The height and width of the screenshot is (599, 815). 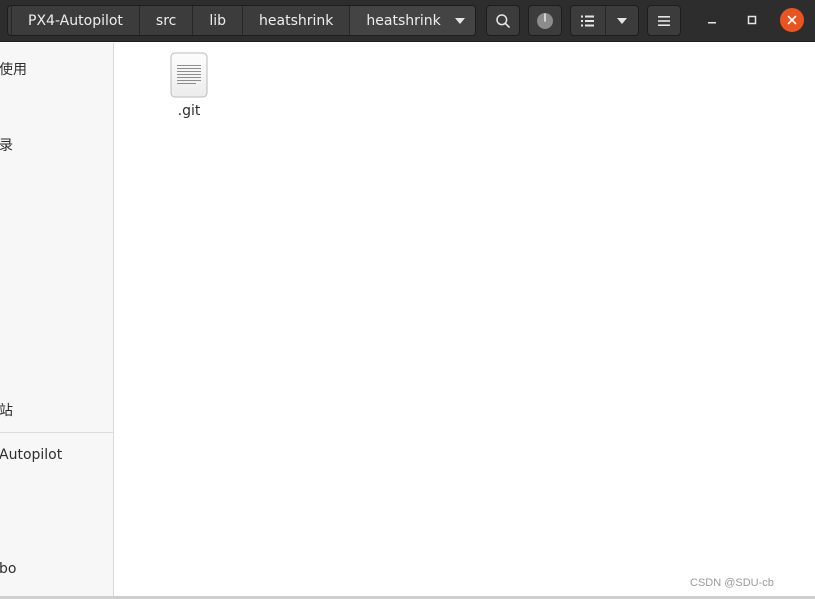 I want to click on sidebar-item-label: 录, so click(x=6, y=146).